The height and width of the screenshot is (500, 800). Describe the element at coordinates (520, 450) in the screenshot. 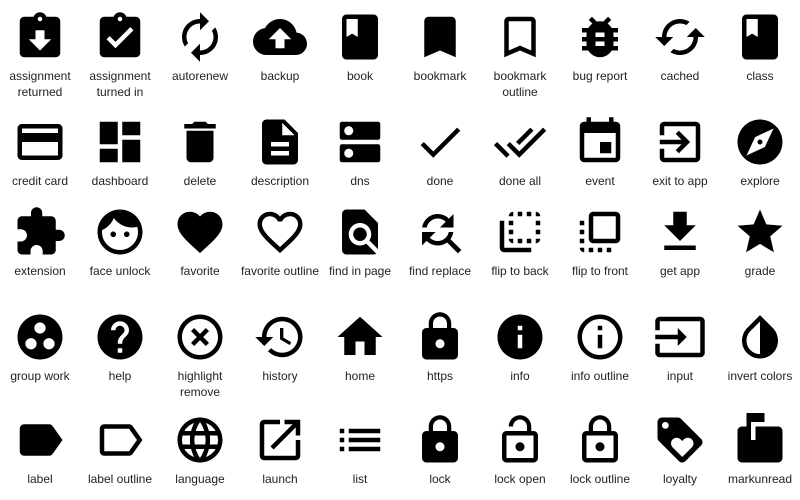

I see `icon-tile-lock-open: lock open` at that location.